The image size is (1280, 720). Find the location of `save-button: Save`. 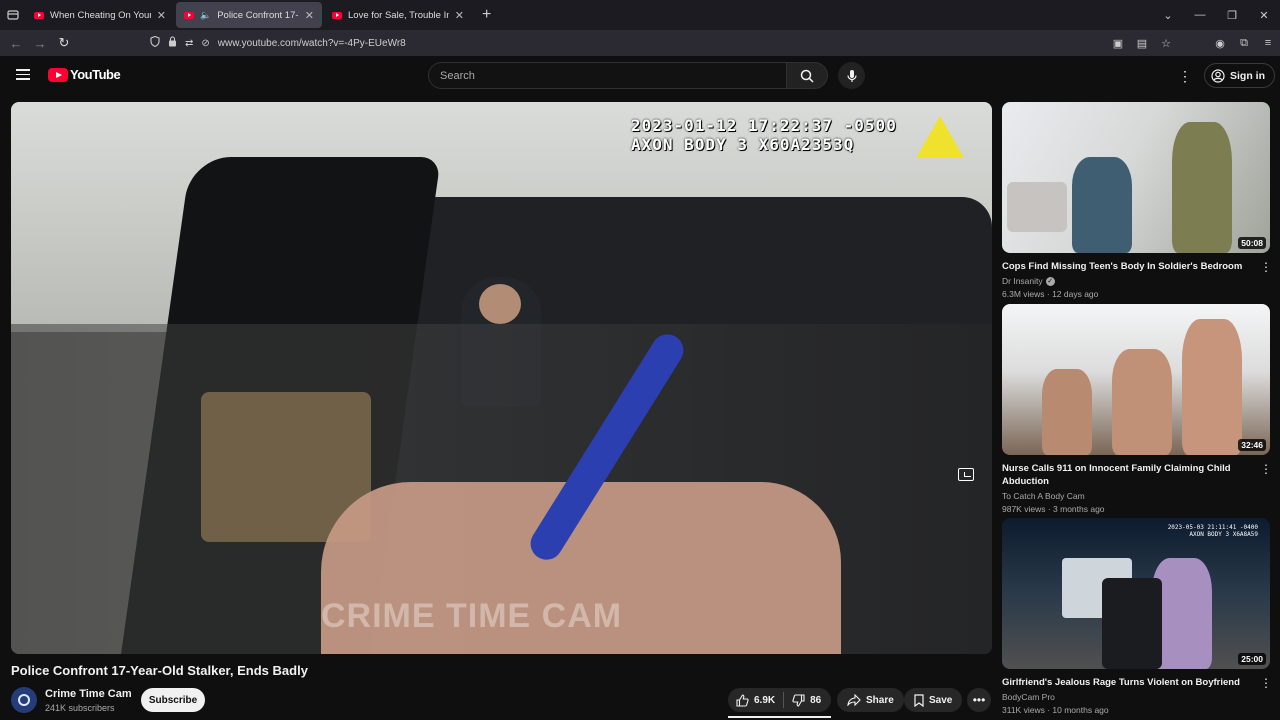

save-button: Save is located at coordinates (933, 700).